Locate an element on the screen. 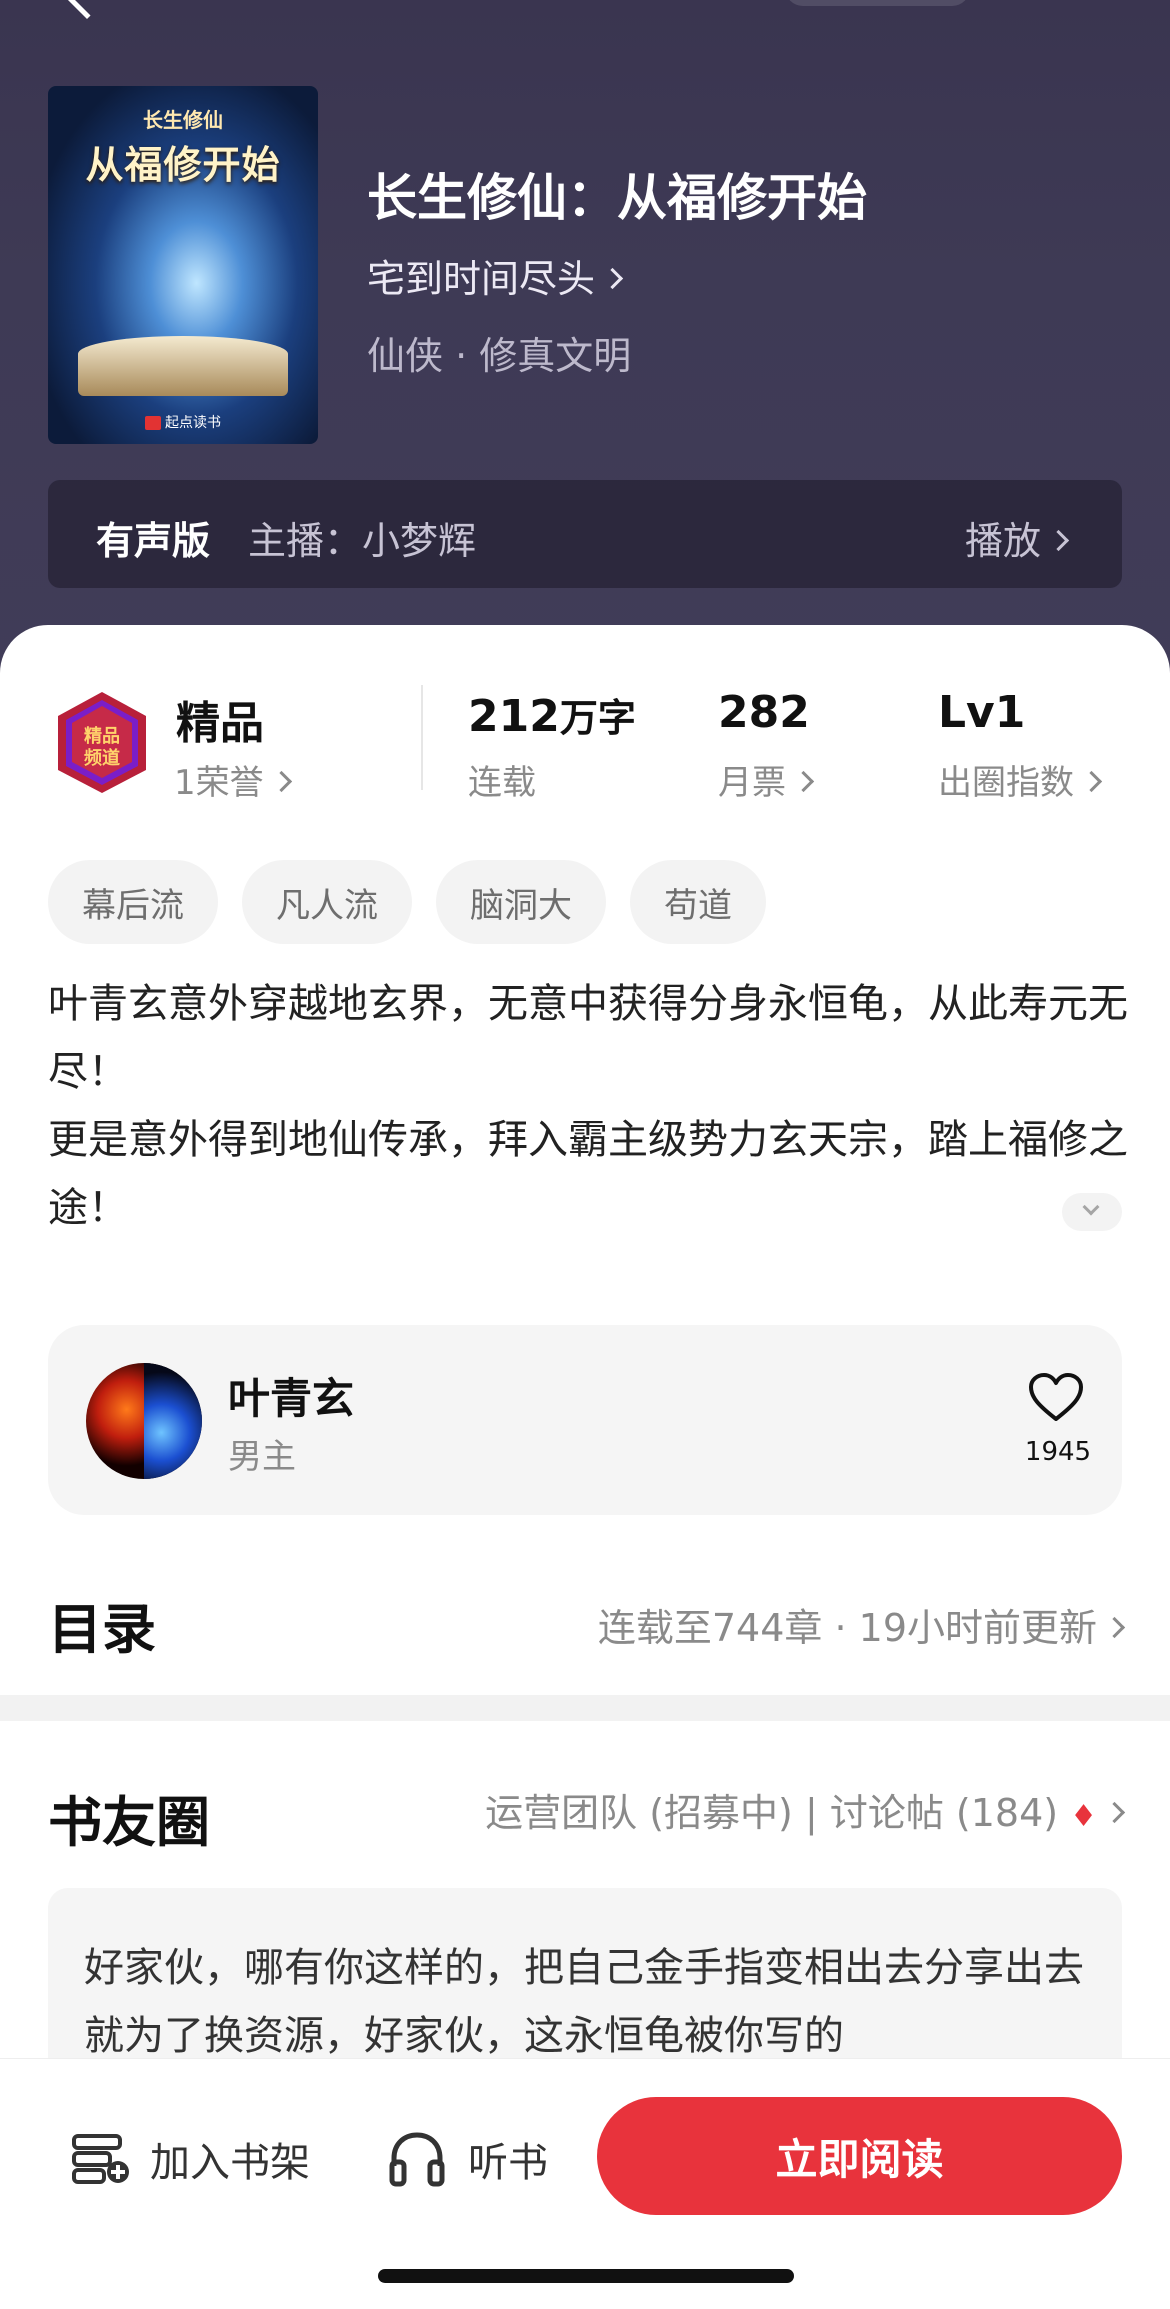 The width and height of the screenshot is (1170, 2309). heart-icon is located at coordinates (1056, 1398).